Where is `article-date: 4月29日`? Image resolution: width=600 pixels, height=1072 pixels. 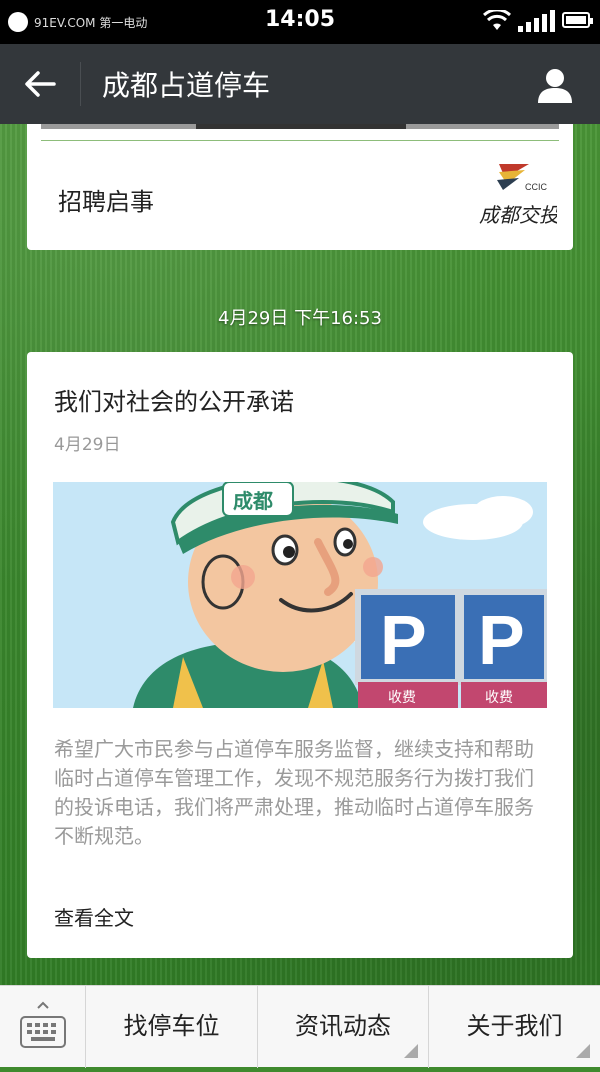
article-date: 4月29日 is located at coordinates (87, 445).